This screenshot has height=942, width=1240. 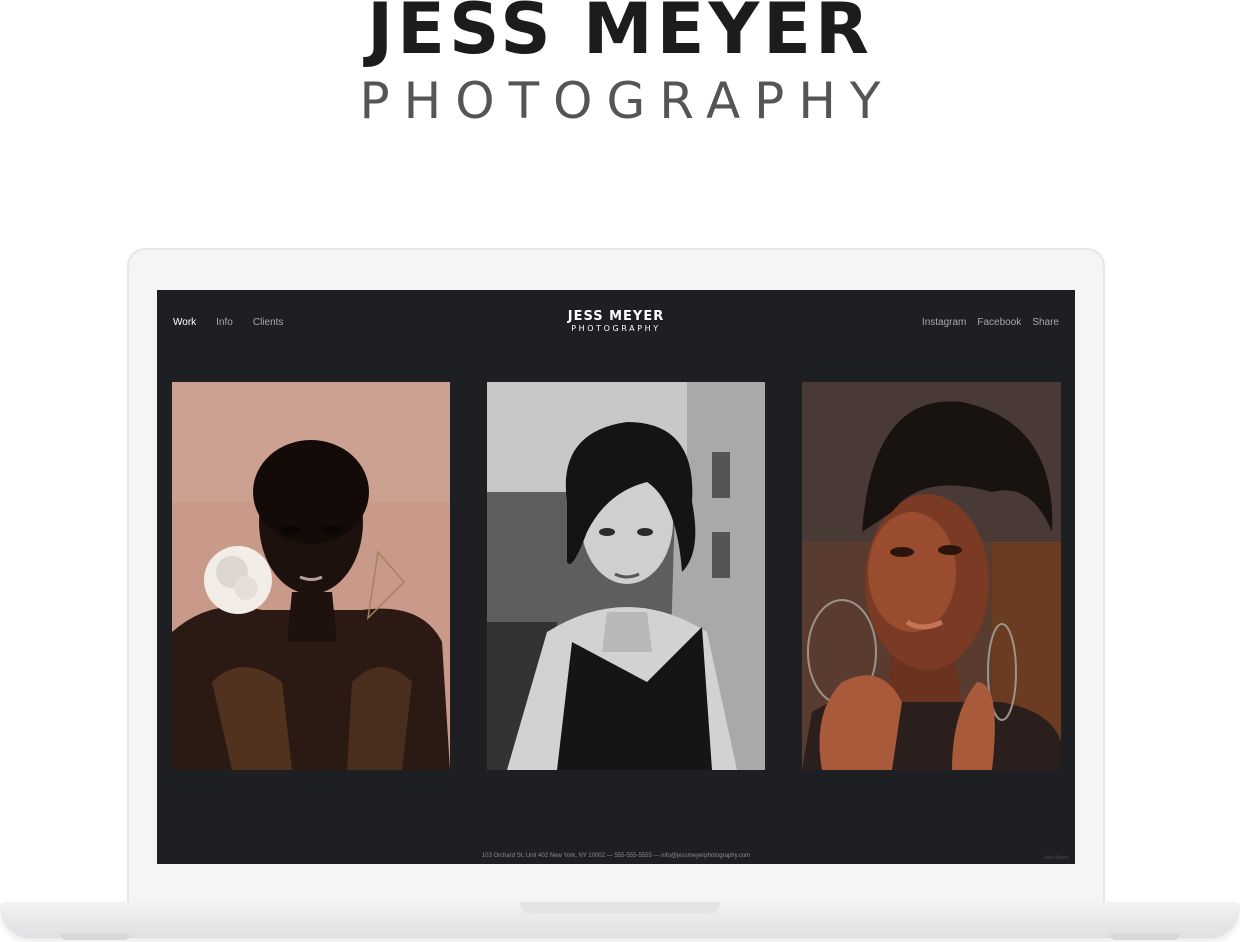 I want to click on photo-portrait-peach, so click(x=311, y=576).